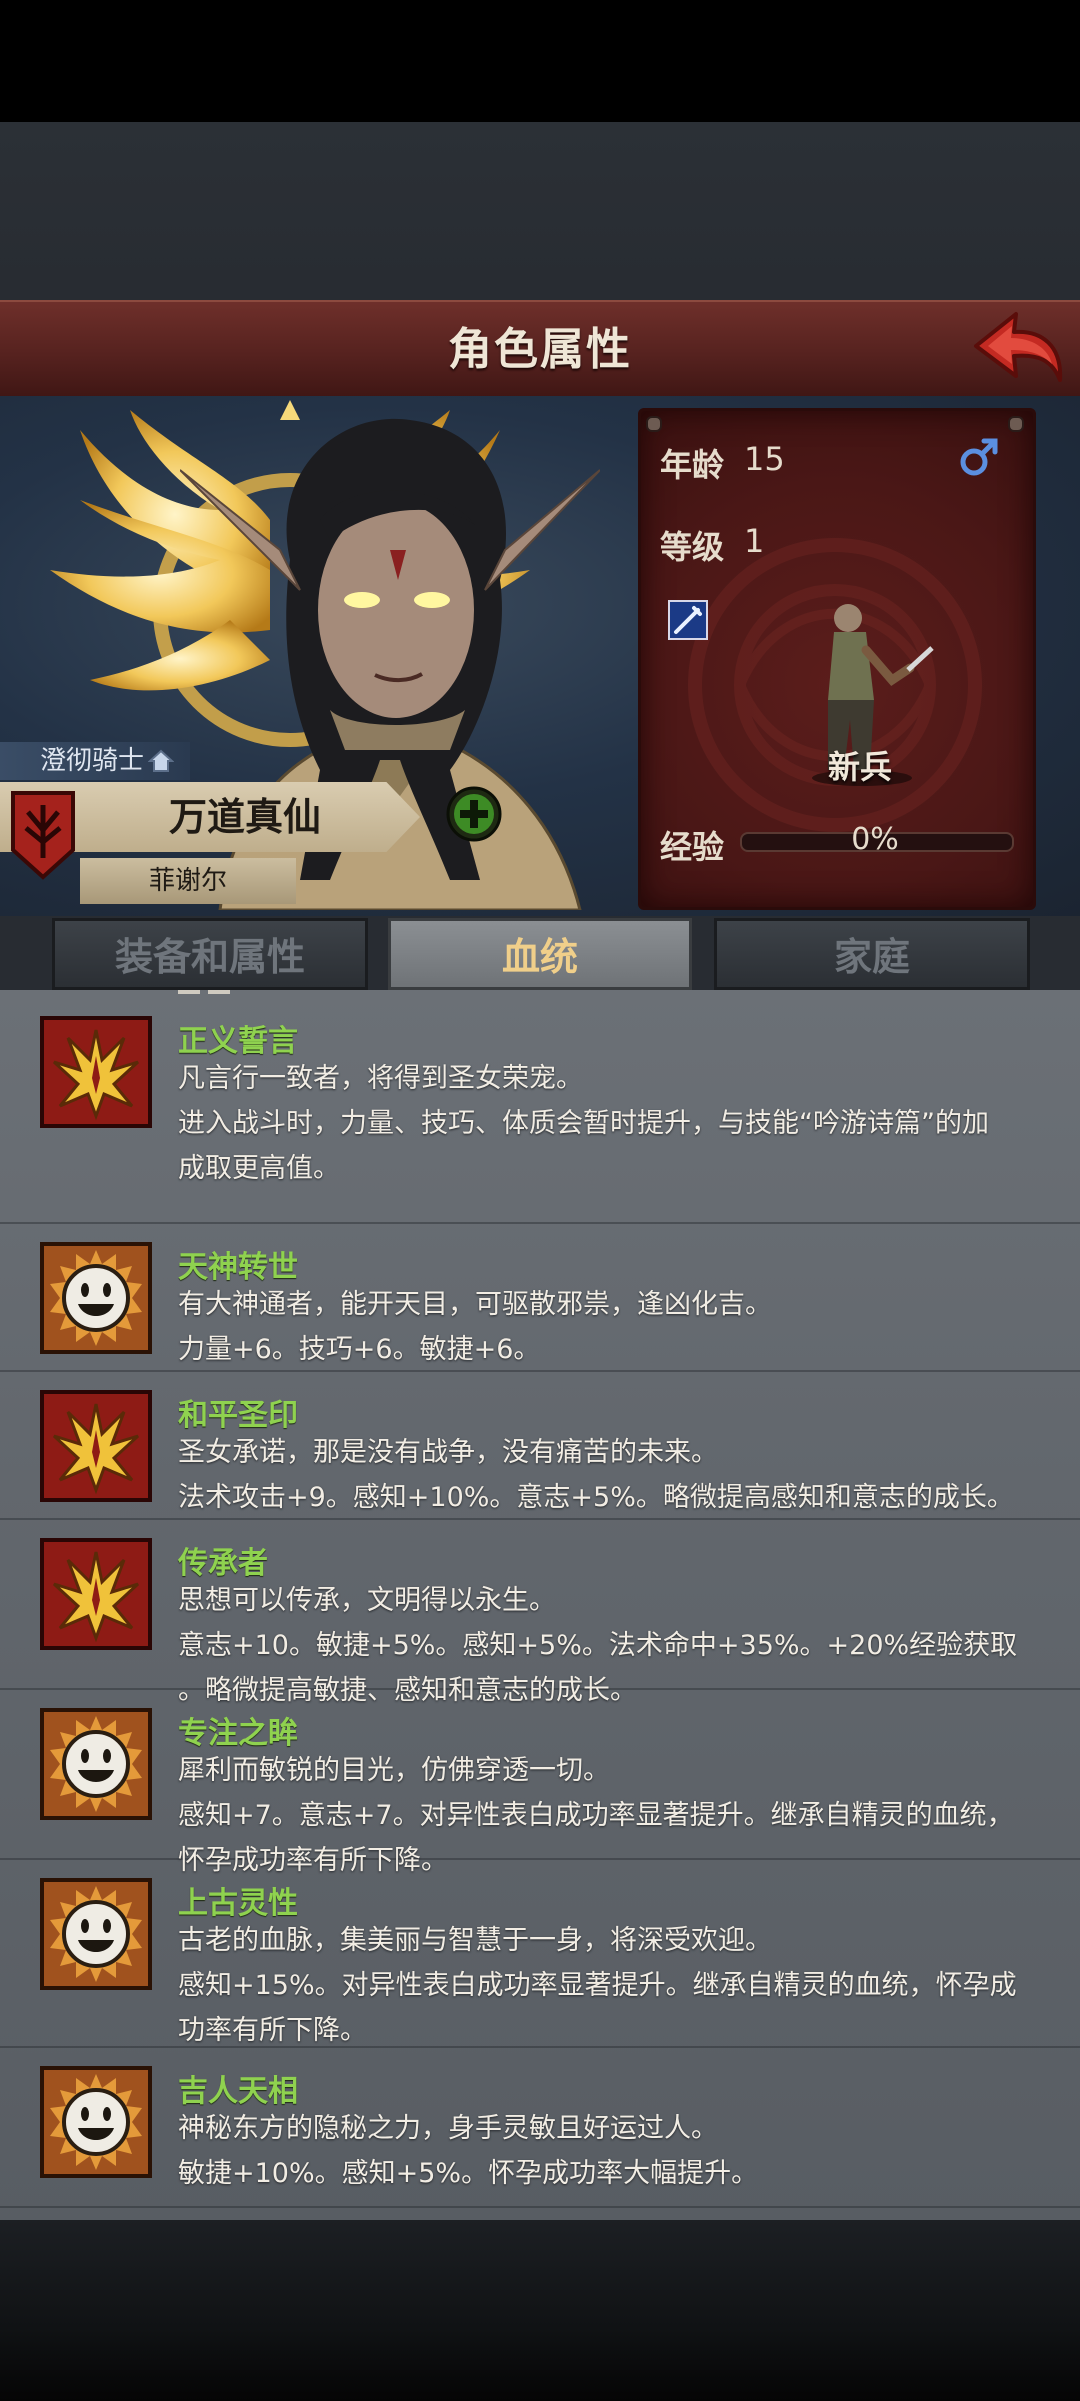  I want to click on male-gender-icon, so click(979, 457).